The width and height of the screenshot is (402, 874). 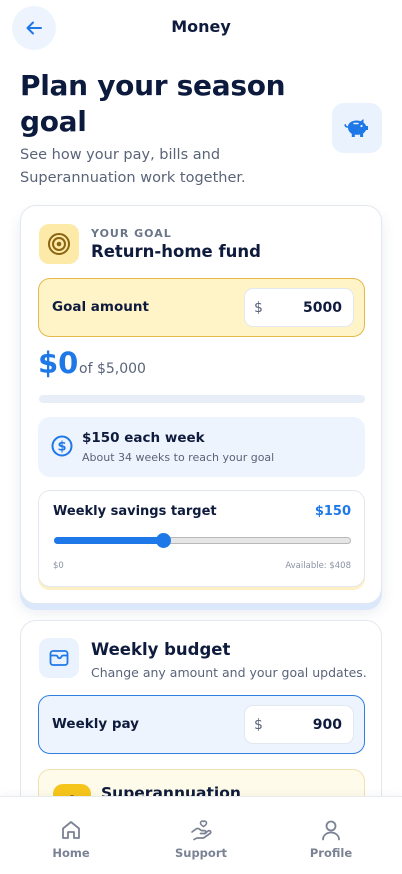 I want to click on weekly-pay-input: $ 900, so click(x=299, y=724).